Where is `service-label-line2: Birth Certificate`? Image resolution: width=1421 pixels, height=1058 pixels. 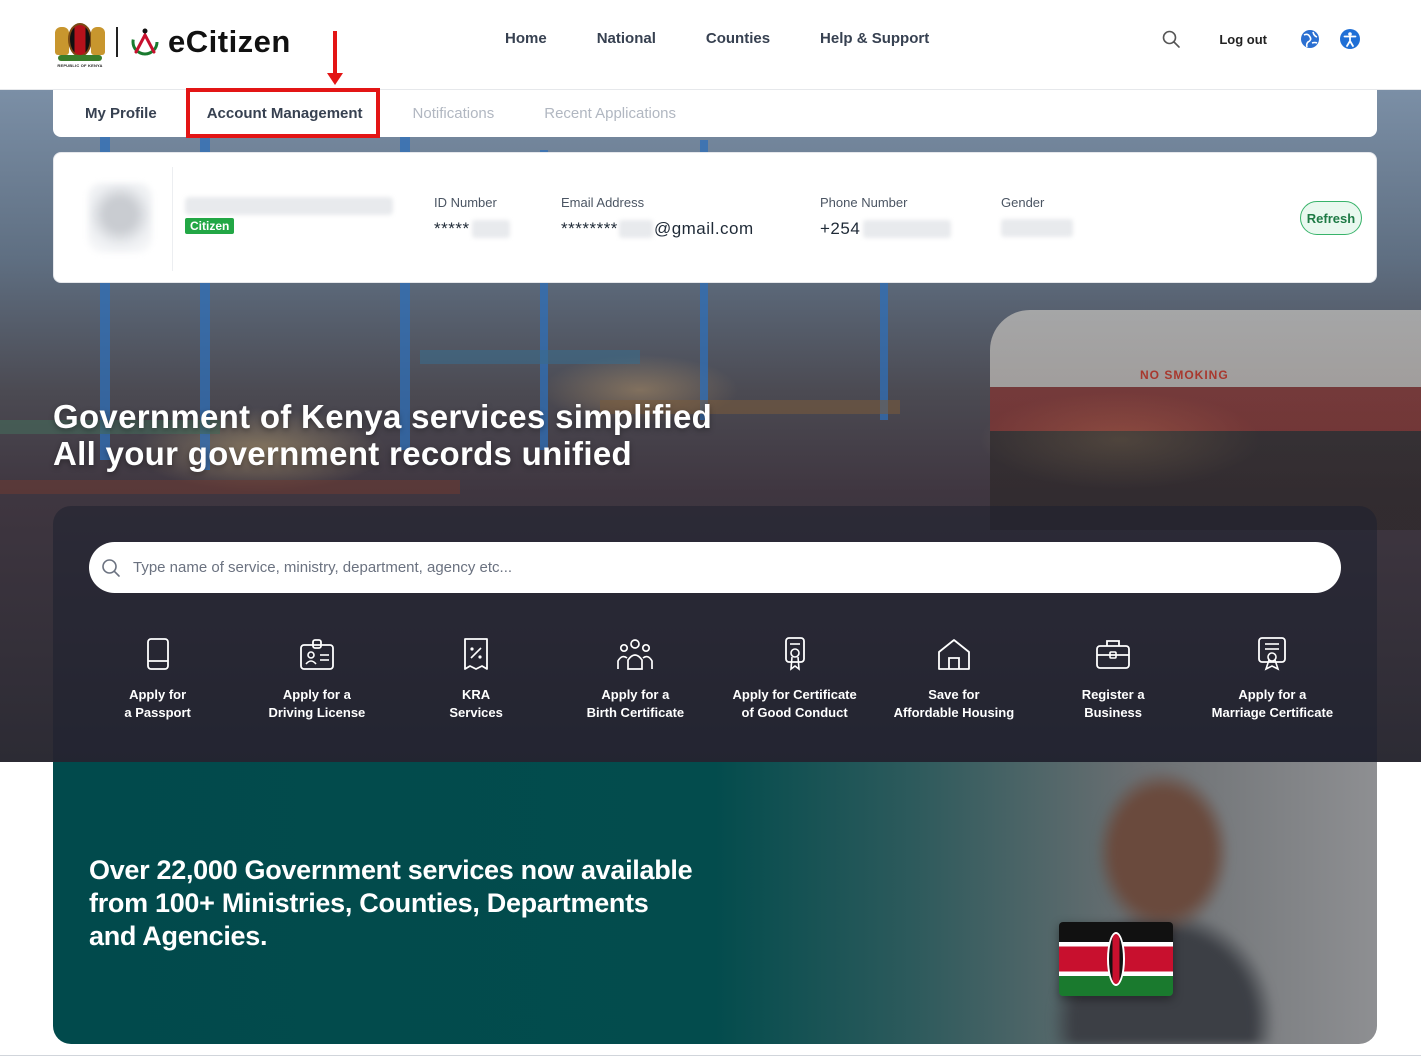 service-label-line2: Birth Certificate is located at coordinates (635, 712).